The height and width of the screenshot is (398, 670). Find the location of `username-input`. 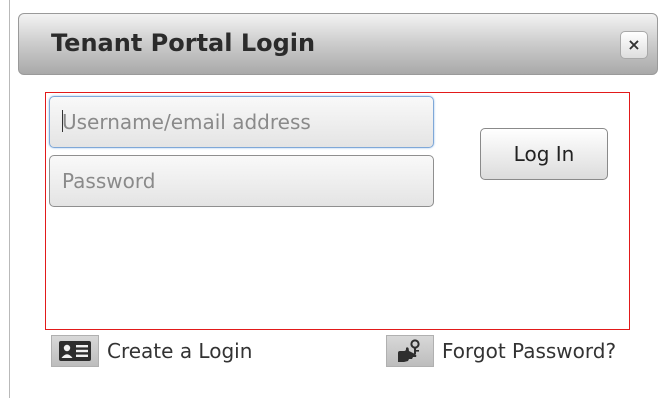

username-input is located at coordinates (241, 122).